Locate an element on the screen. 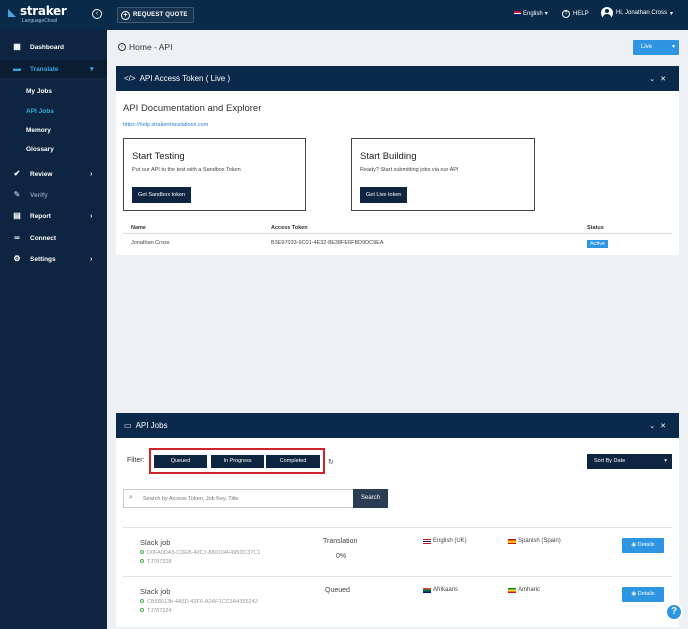 This screenshot has height=629, width=688. filter-completed-button: Completed is located at coordinates (293, 461).